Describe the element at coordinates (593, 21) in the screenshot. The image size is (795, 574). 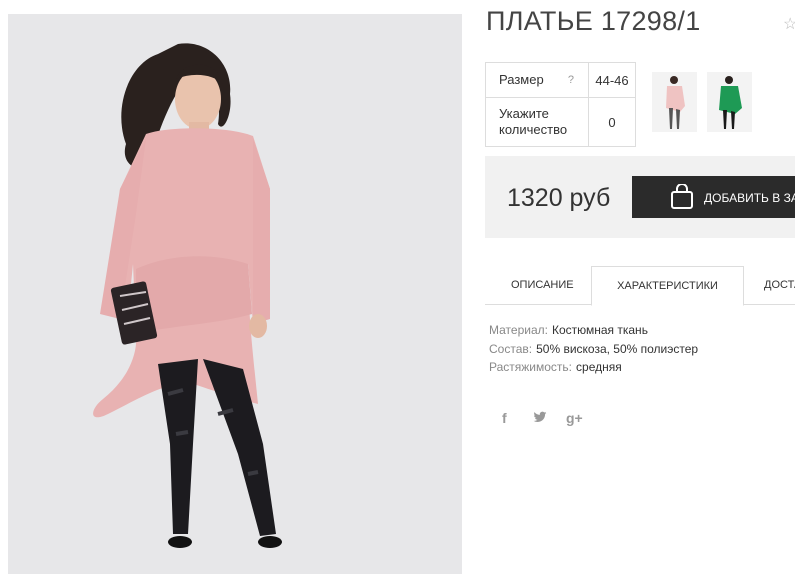
I see `product-title: ПЛАТЬЕ 17298/1` at that location.